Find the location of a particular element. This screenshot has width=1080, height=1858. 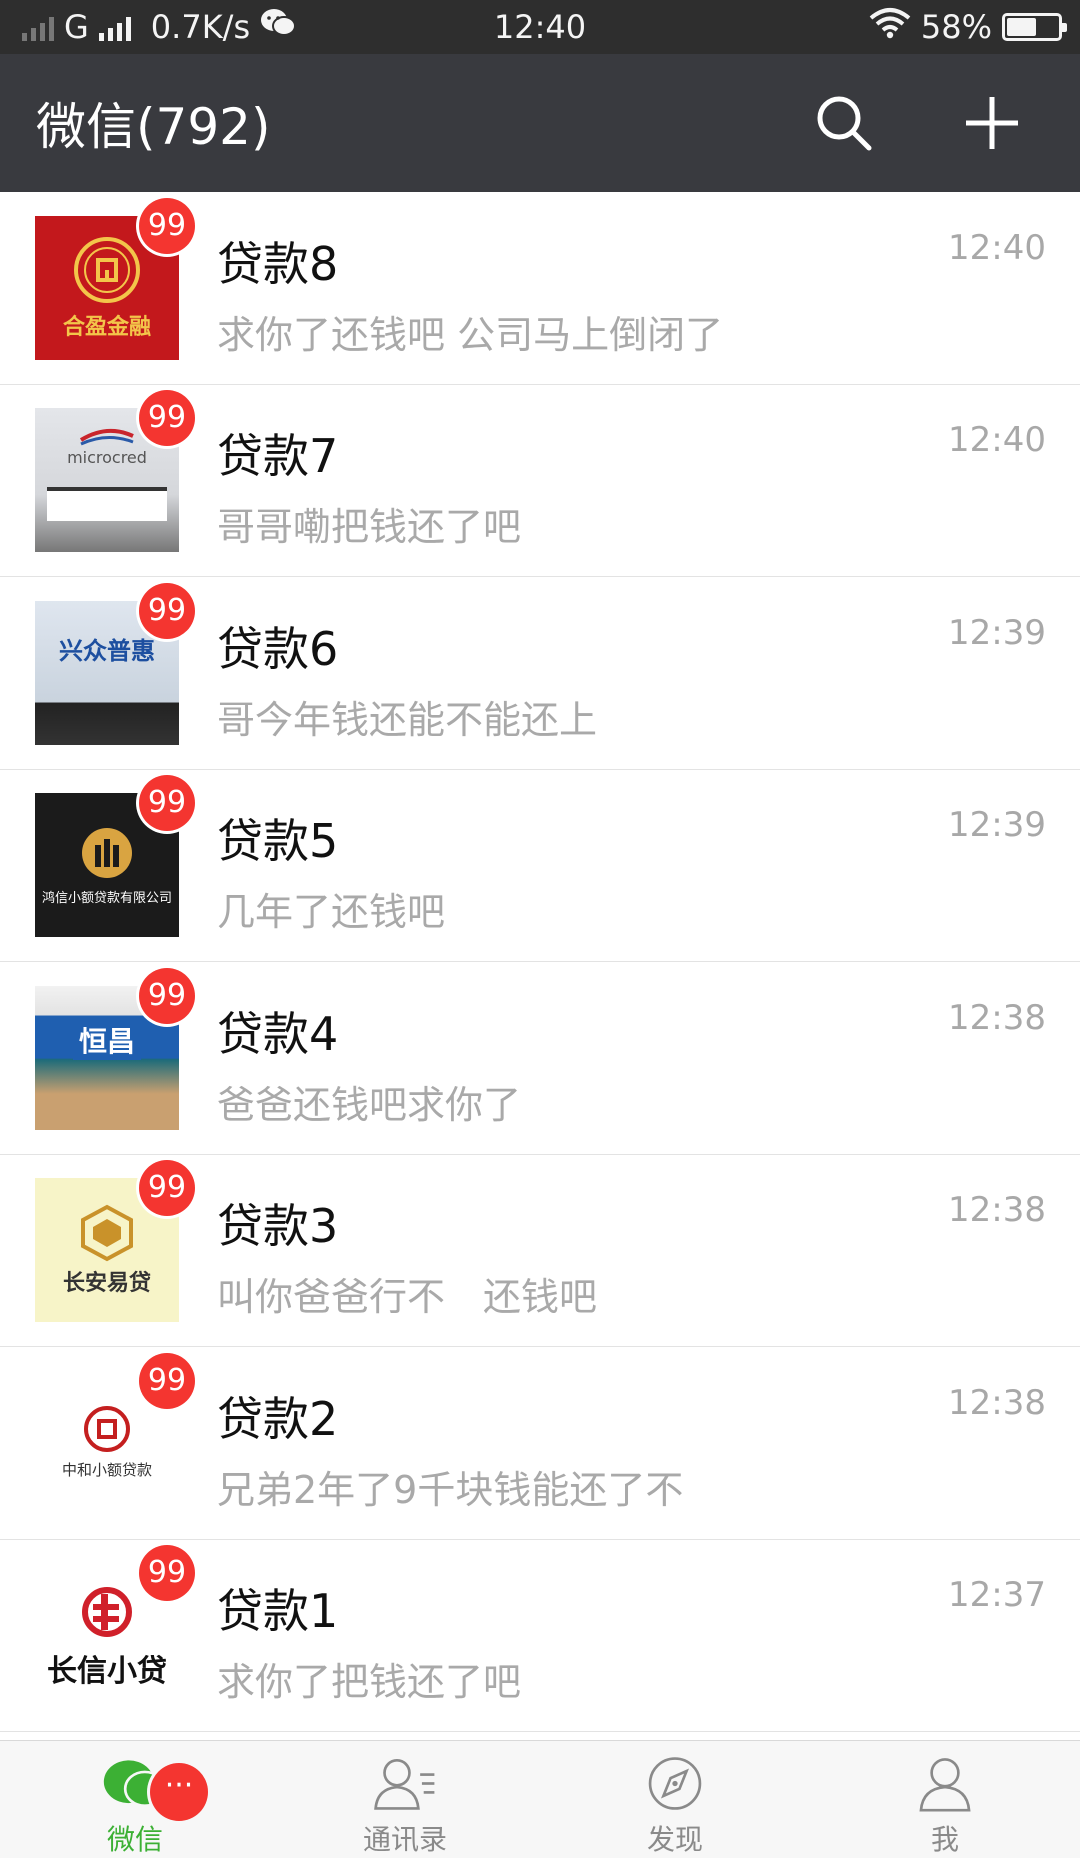

avatar-wrap: 兴众普惠 99 is located at coordinates (115, 663).